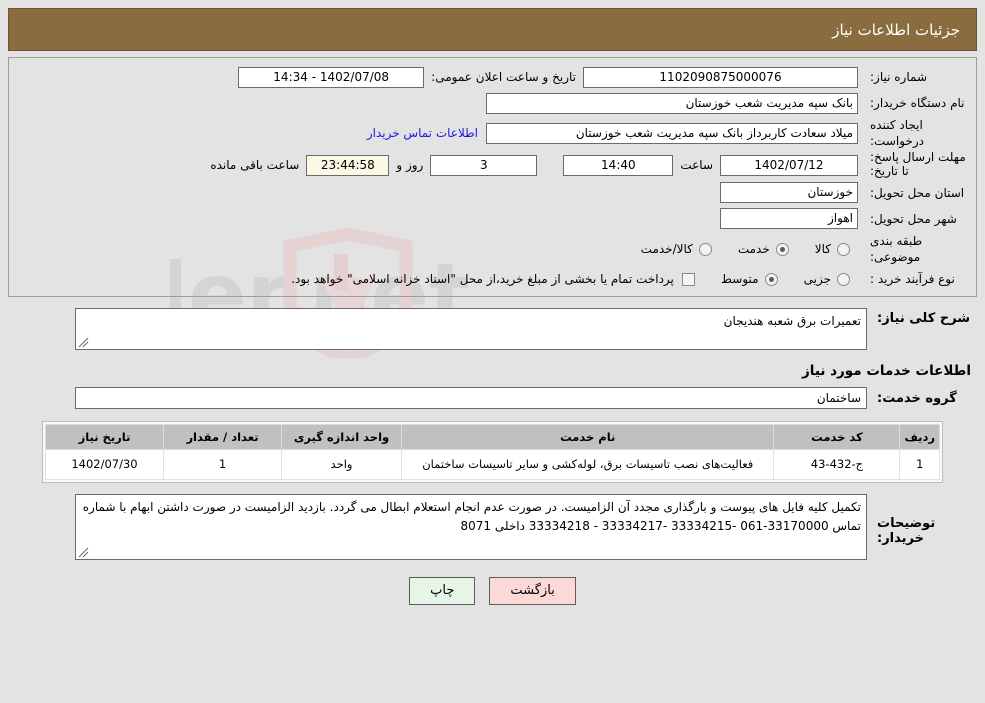 The width and height of the screenshot is (985, 703). What do you see at coordinates (924, 319) in the screenshot?
I see `description-label: شرح کلی نیاز:` at bounding box center [924, 319].